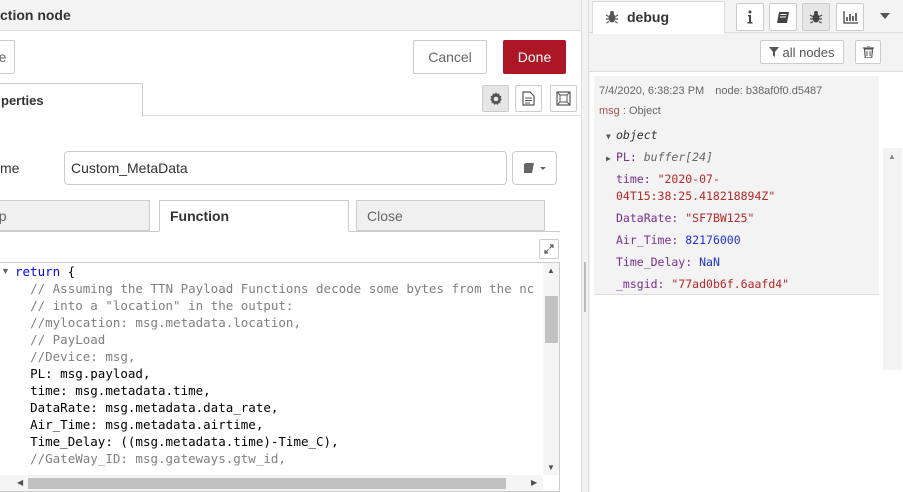 Image resolution: width=903 pixels, height=492 pixels. Describe the element at coordinates (534, 482) in the screenshot. I see `scroll-right-icon: ▶` at that location.